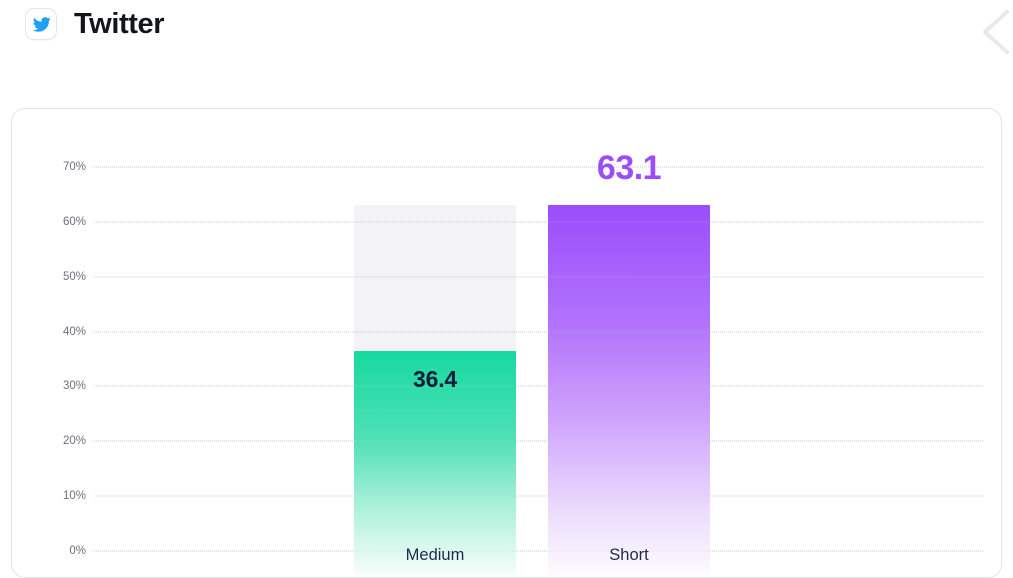 The image size is (1013, 578). I want to click on brand-block: Twitter, so click(95, 24).